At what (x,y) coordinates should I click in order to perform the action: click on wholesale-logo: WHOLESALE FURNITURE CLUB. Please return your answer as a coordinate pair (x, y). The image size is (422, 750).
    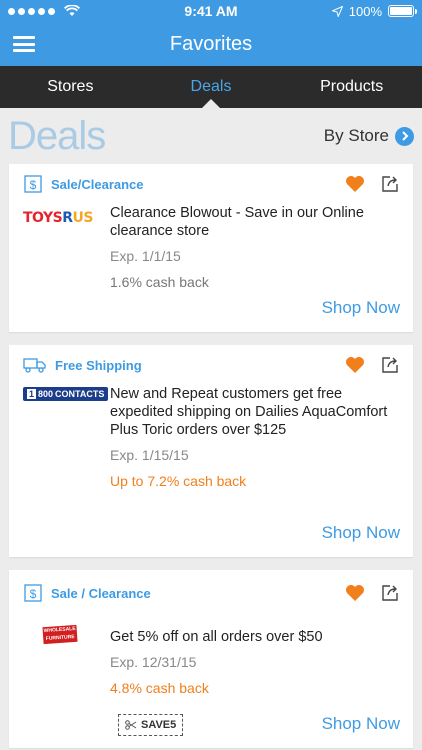
    Looking at the image, I should click on (60, 637).